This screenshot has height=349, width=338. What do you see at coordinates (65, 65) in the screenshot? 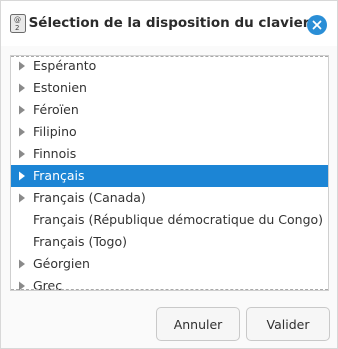
I see `list-item-label: Espéranto` at bounding box center [65, 65].